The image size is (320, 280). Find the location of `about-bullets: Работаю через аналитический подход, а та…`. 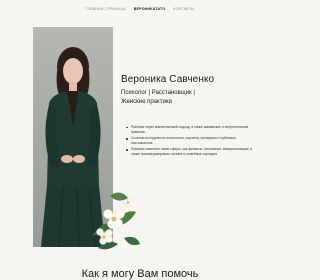

about-bullets: Работаю через аналитический подход, а та… is located at coordinates (191, 142).